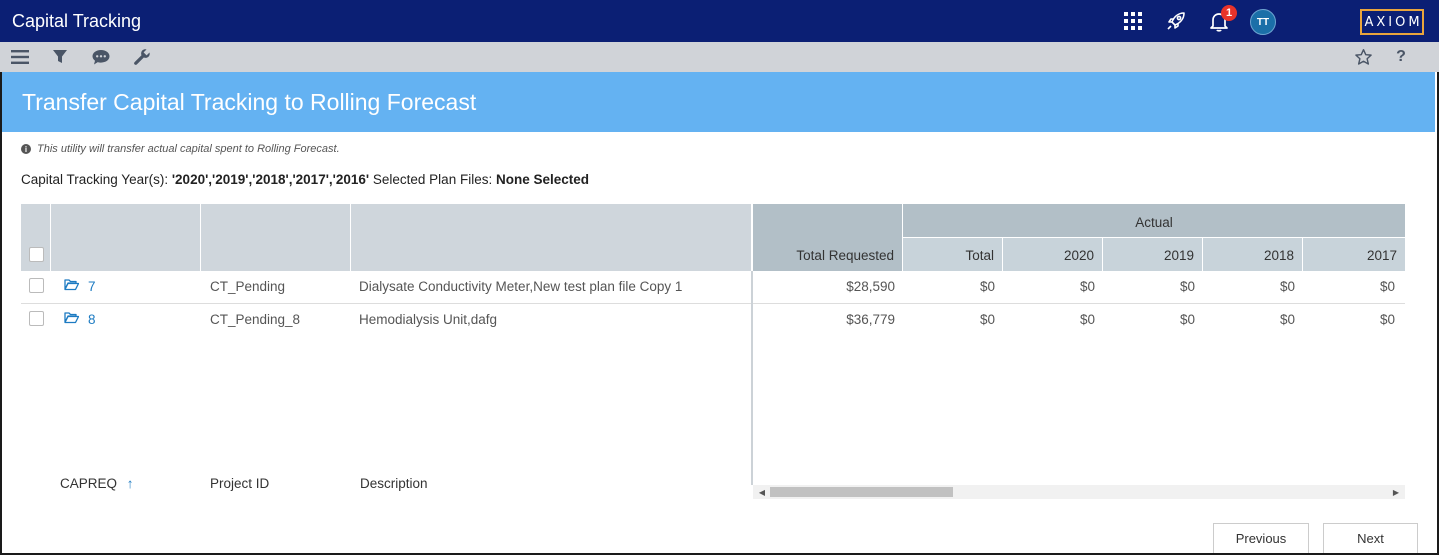  I want to click on bell-icon: 1, so click(1222, 19).